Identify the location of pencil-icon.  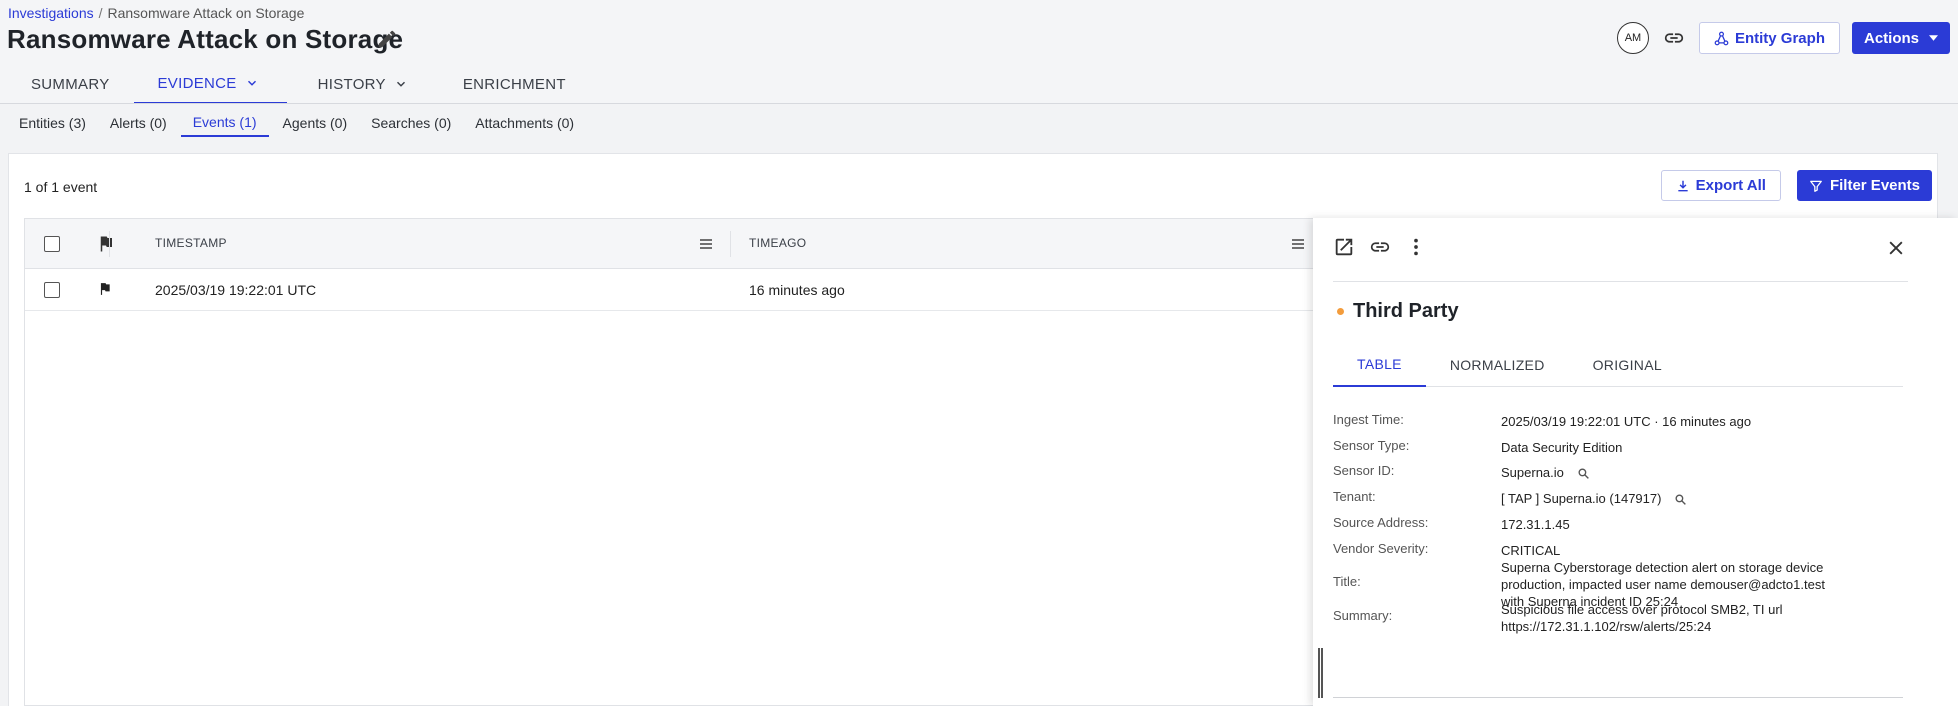
(387, 39).